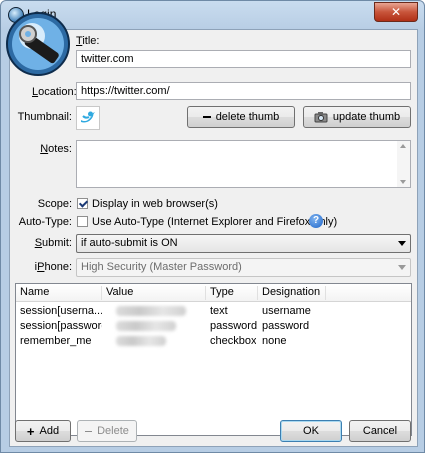  What do you see at coordinates (403, 164) in the screenshot?
I see `notes-scrollbar` at bounding box center [403, 164].